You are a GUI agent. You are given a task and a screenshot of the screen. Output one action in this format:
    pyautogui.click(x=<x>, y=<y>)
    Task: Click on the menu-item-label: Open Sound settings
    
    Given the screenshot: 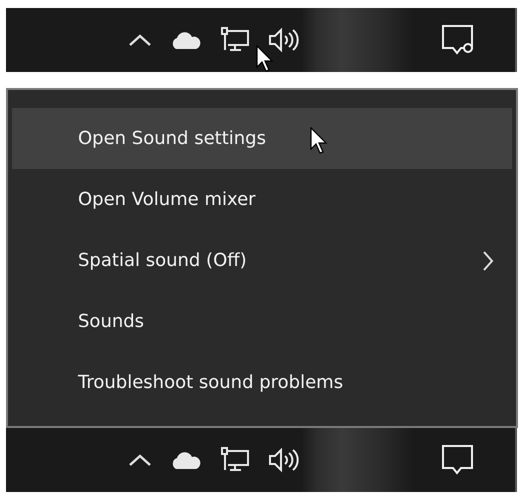 What is the action you would take?
    pyautogui.click(x=172, y=138)
    